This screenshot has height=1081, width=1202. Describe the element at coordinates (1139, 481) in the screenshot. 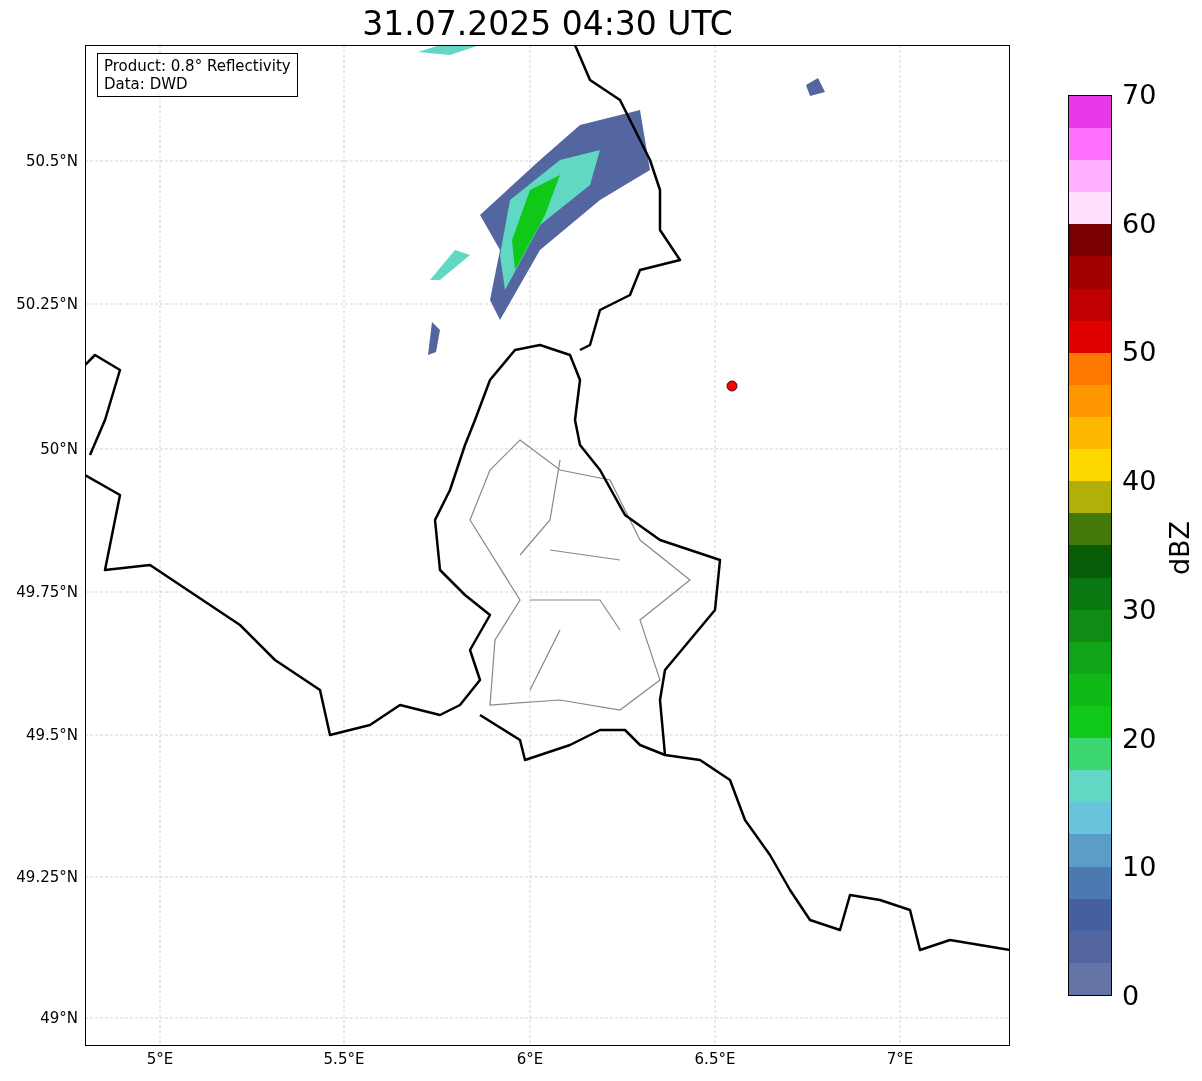

I see `colorbar-tick-label: 40` at that location.